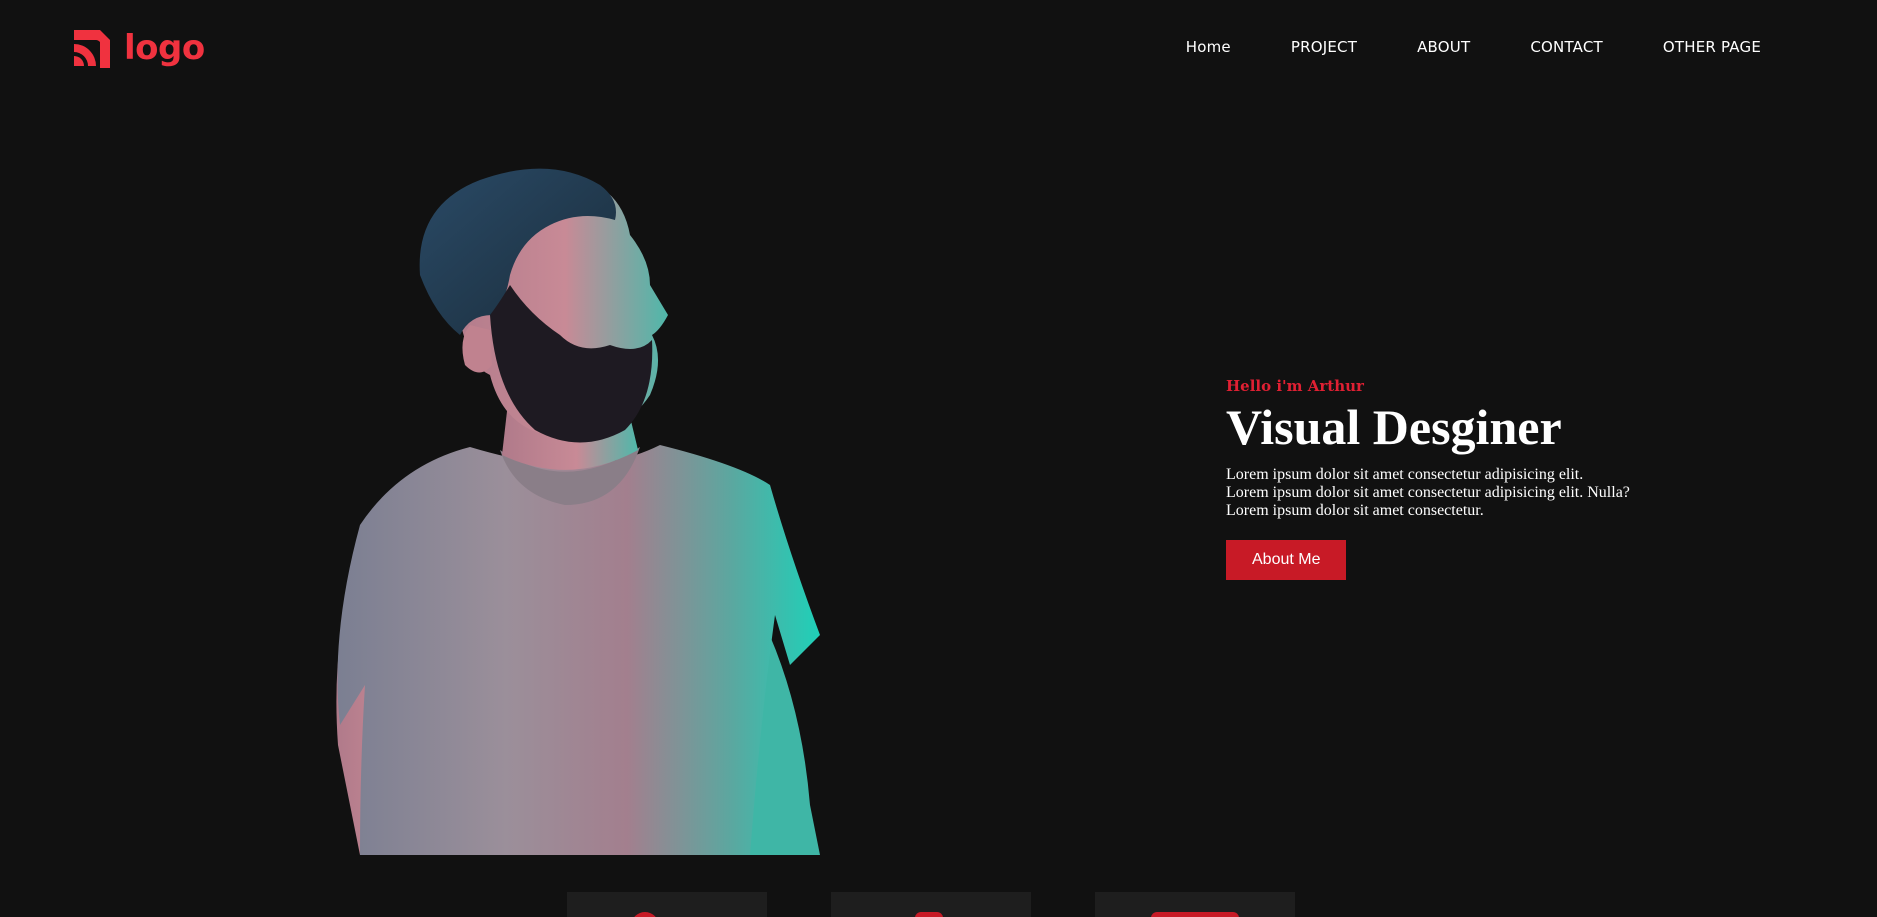  I want to click on nav-project: PROJECT, so click(1324, 47).